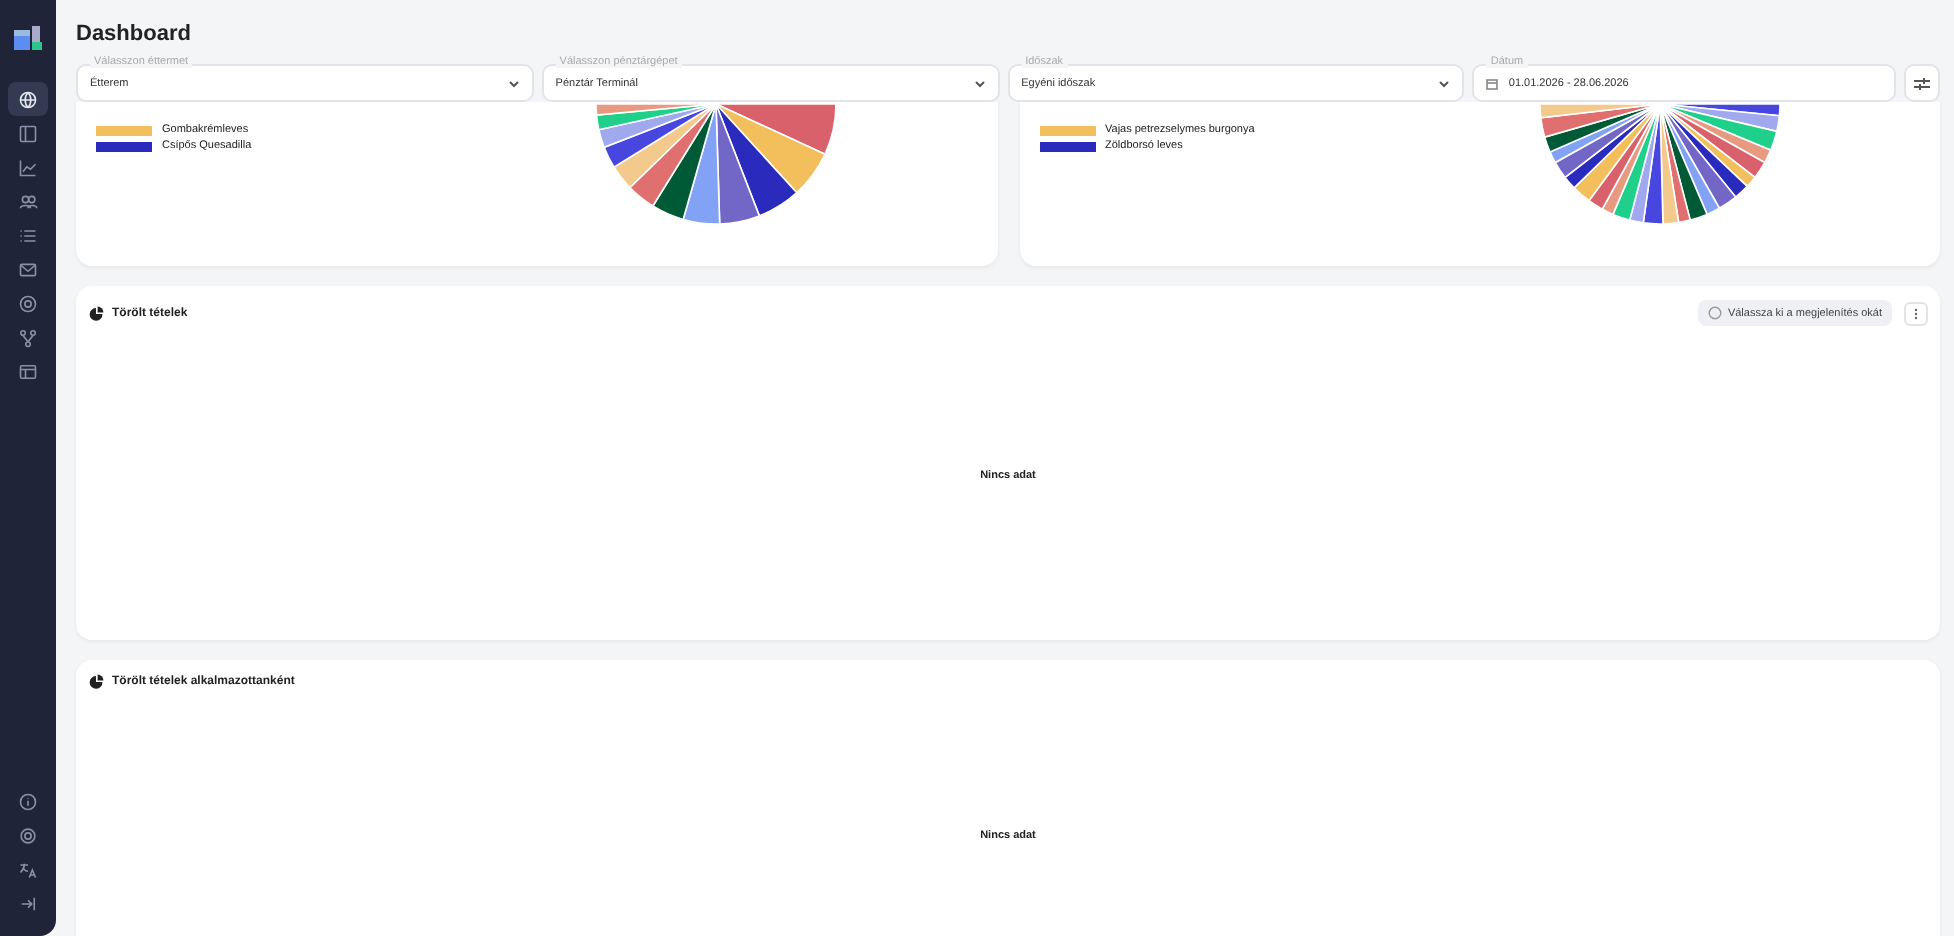 The height and width of the screenshot is (936, 1954). I want to click on page-title: Dashboard, so click(134, 34).